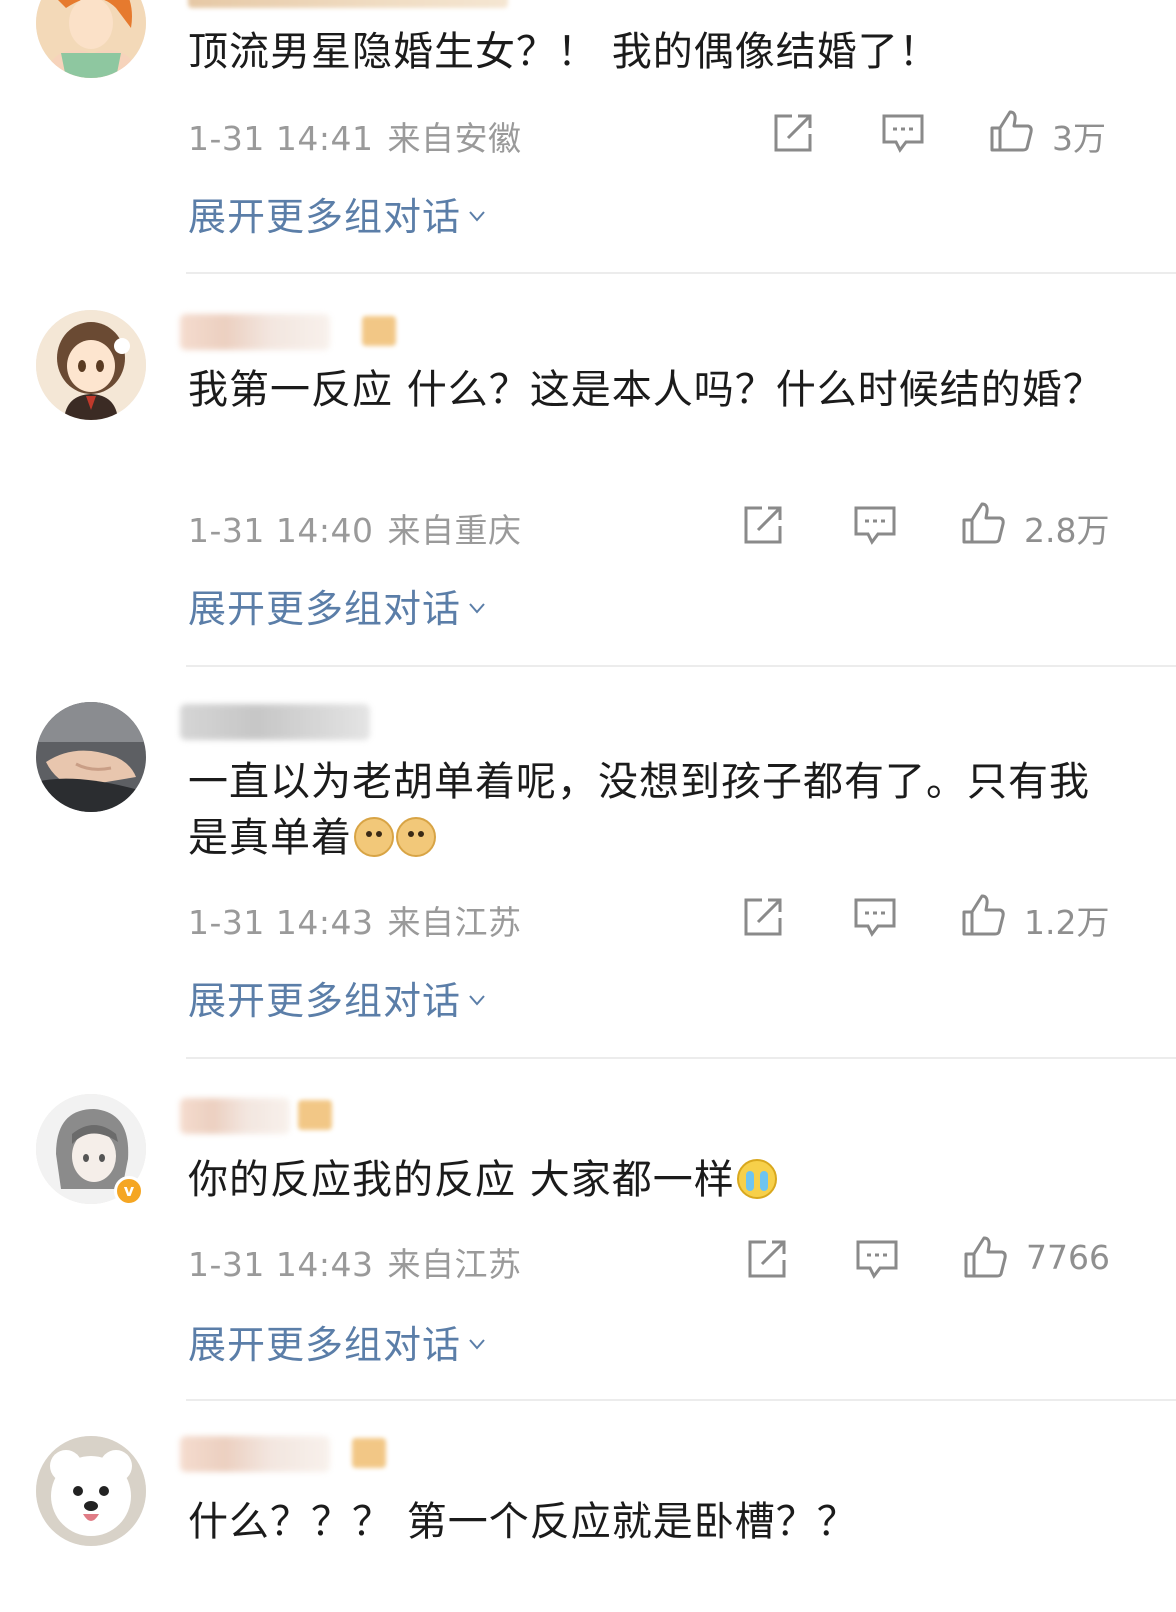 The height and width of the screenshot is (1612, 1176). What do you see at coordinates (756, 1179) in the screenshot?
I see `crying-emoji-icon` at bounding box center [756, 1179].